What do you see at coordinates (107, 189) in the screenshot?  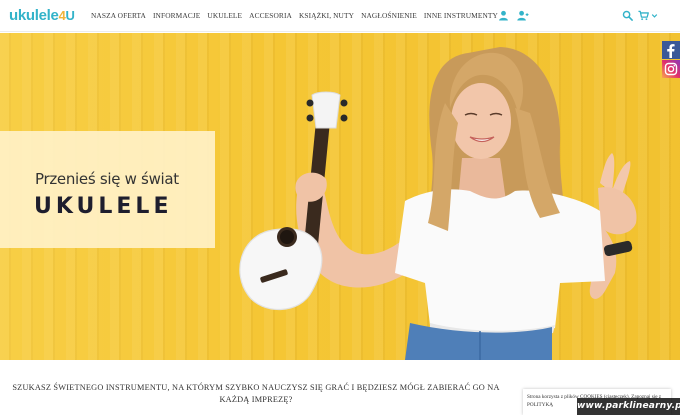 I see `hero-text-box: Przenieś się w świat UKULELE` at bounding box center [107, 189].